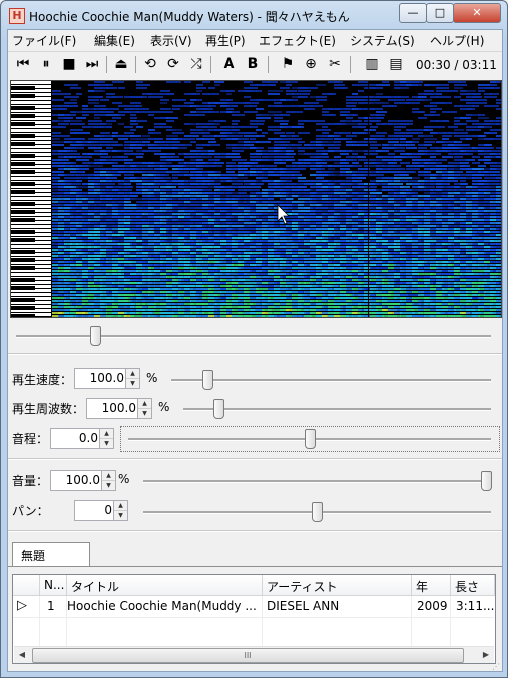 Image resolution: width=508 pixels, height=678 pixels. Describe the element at coordinates (150, 64) in the screenshot. I see `loop-all-icon: ⟲` at that location.